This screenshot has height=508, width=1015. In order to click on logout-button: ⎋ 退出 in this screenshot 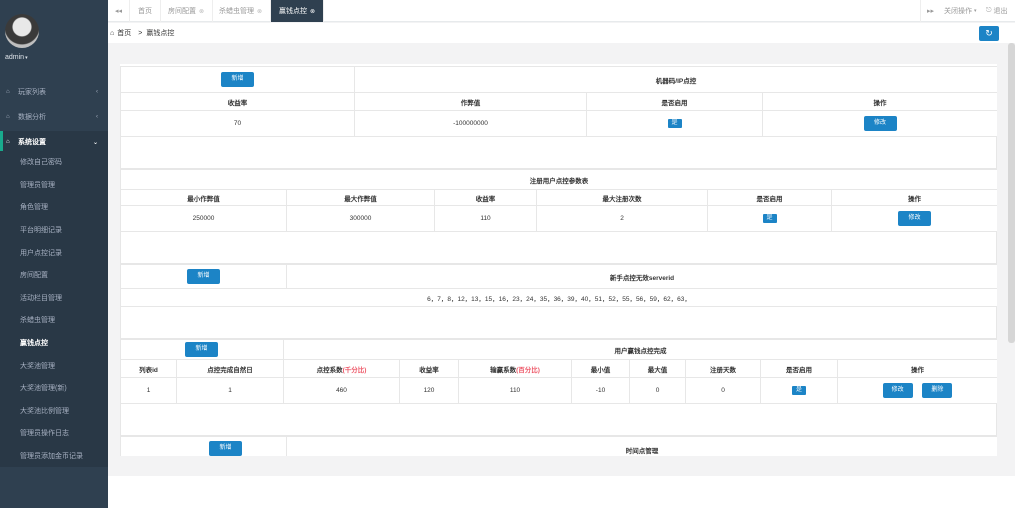, I will do `click(997, 11)`.